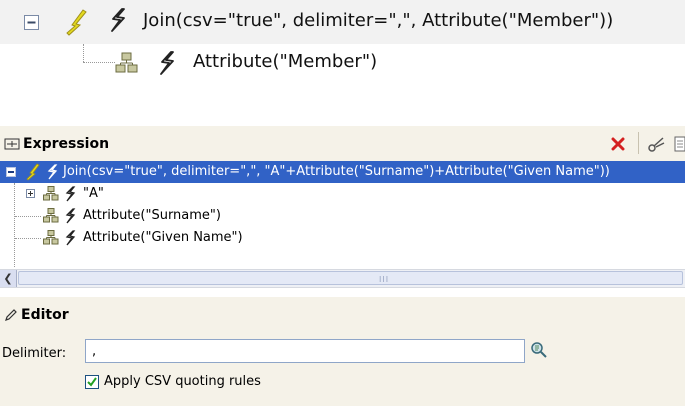  I want to click on scroll-grip: III, so click(384, 279).